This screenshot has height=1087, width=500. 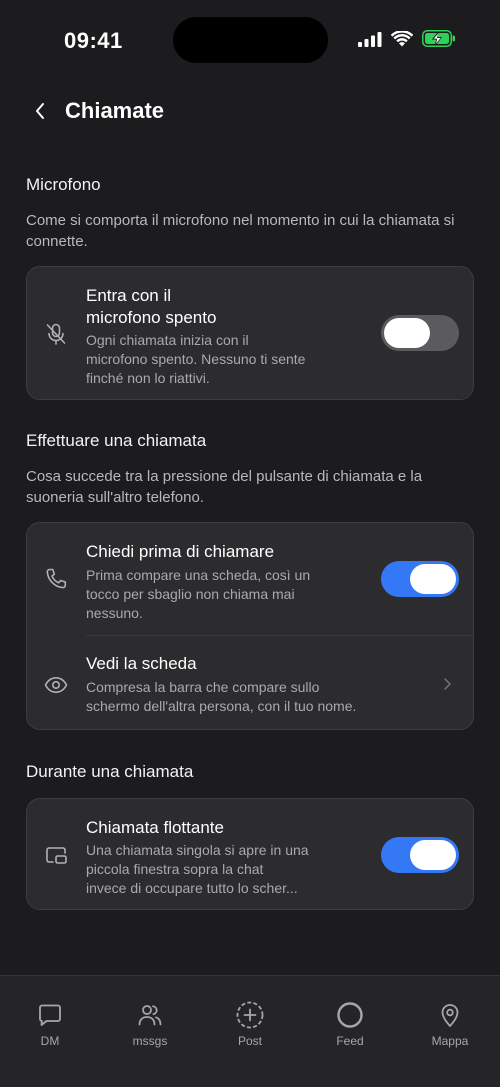 I want to click on nav-header: Chiamate, so click(x=250, y=112).